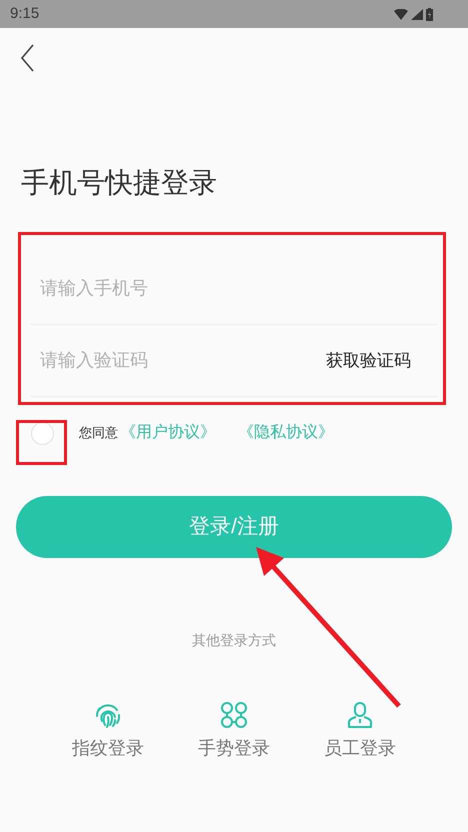 The image size is (468, 832). I want to click on gesture-pattern-icon, so click(234, 715).